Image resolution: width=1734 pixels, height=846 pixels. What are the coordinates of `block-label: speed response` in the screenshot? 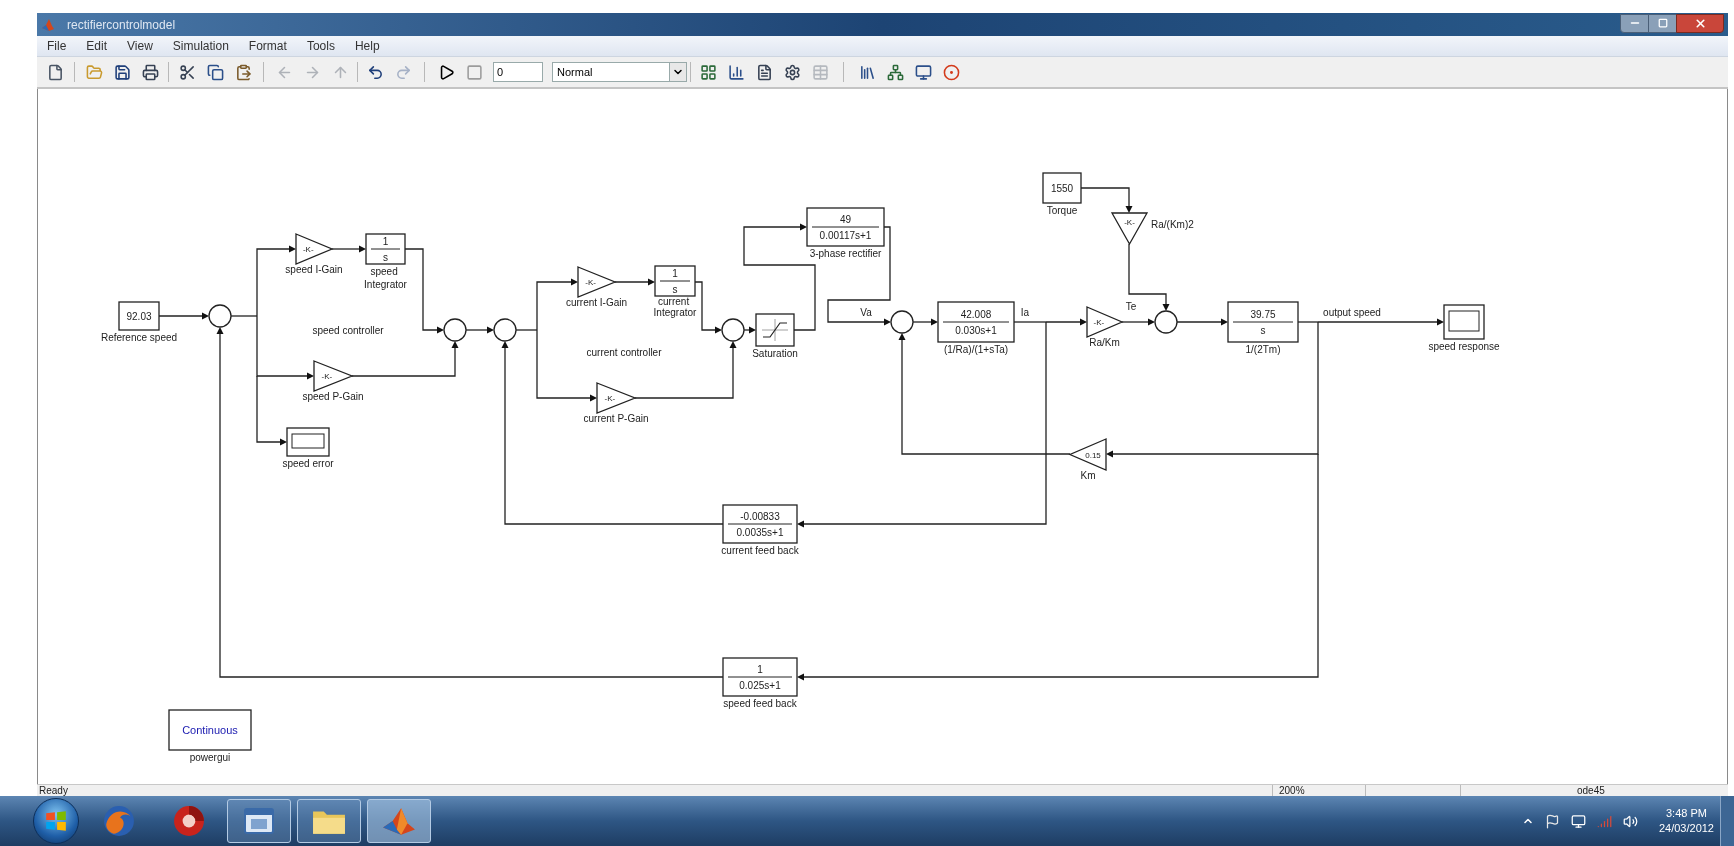 It's located at (1464, 346).